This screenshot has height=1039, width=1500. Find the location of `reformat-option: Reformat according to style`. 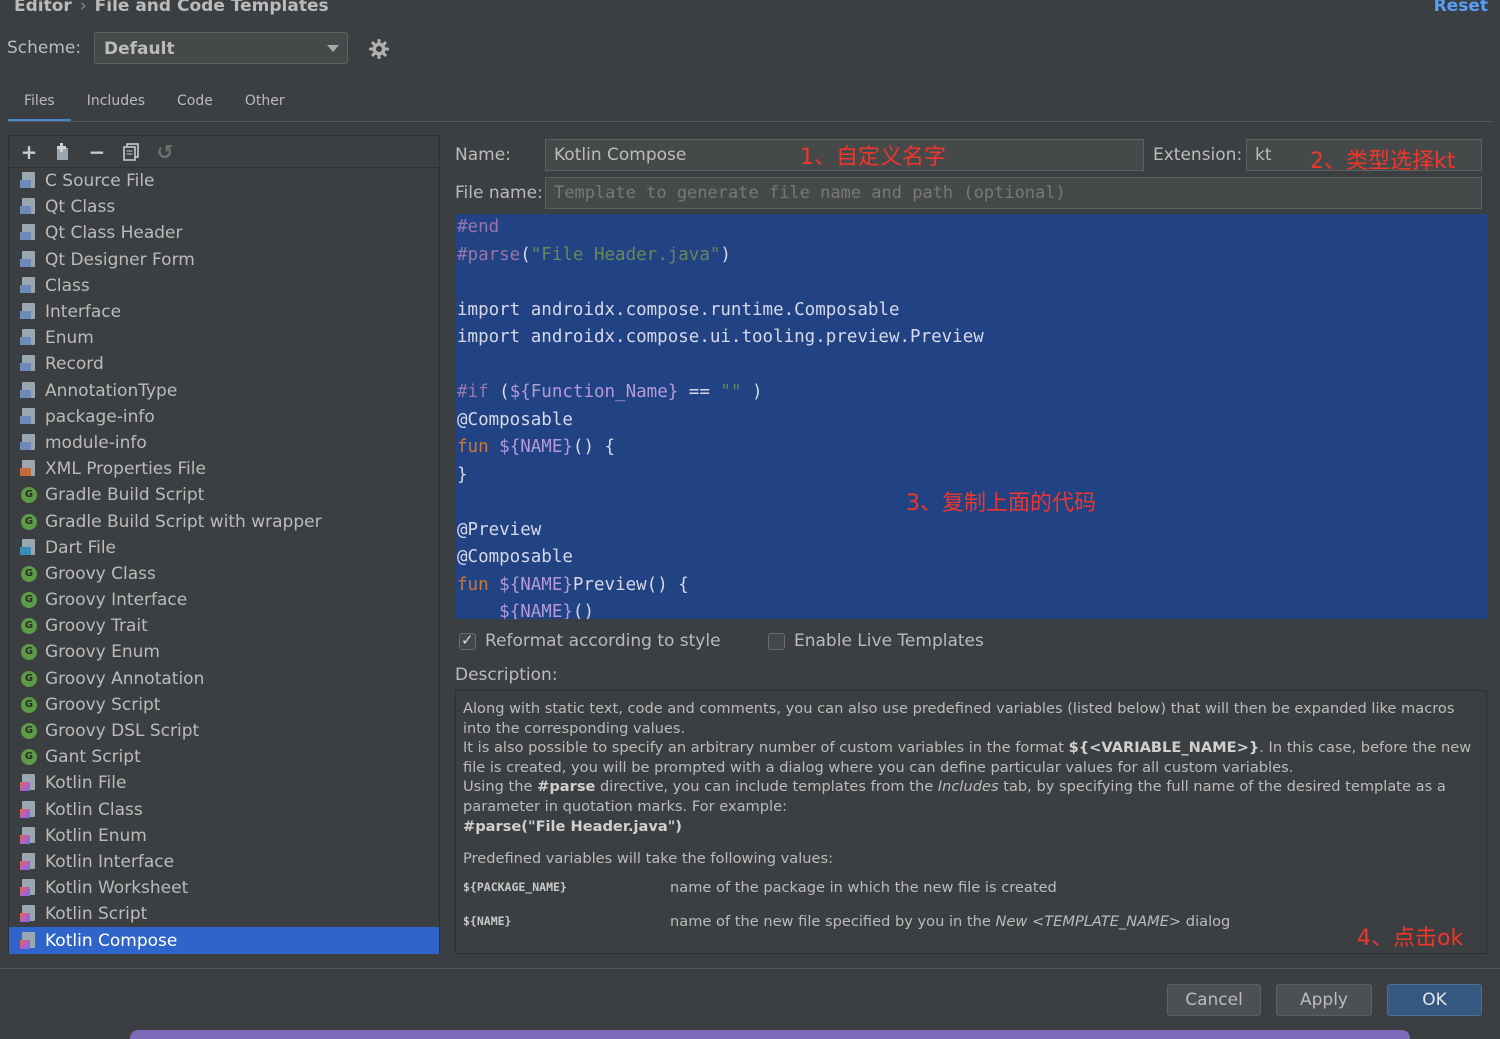

reformat-option: Reformat according to style is located at coordinates (590, 641).